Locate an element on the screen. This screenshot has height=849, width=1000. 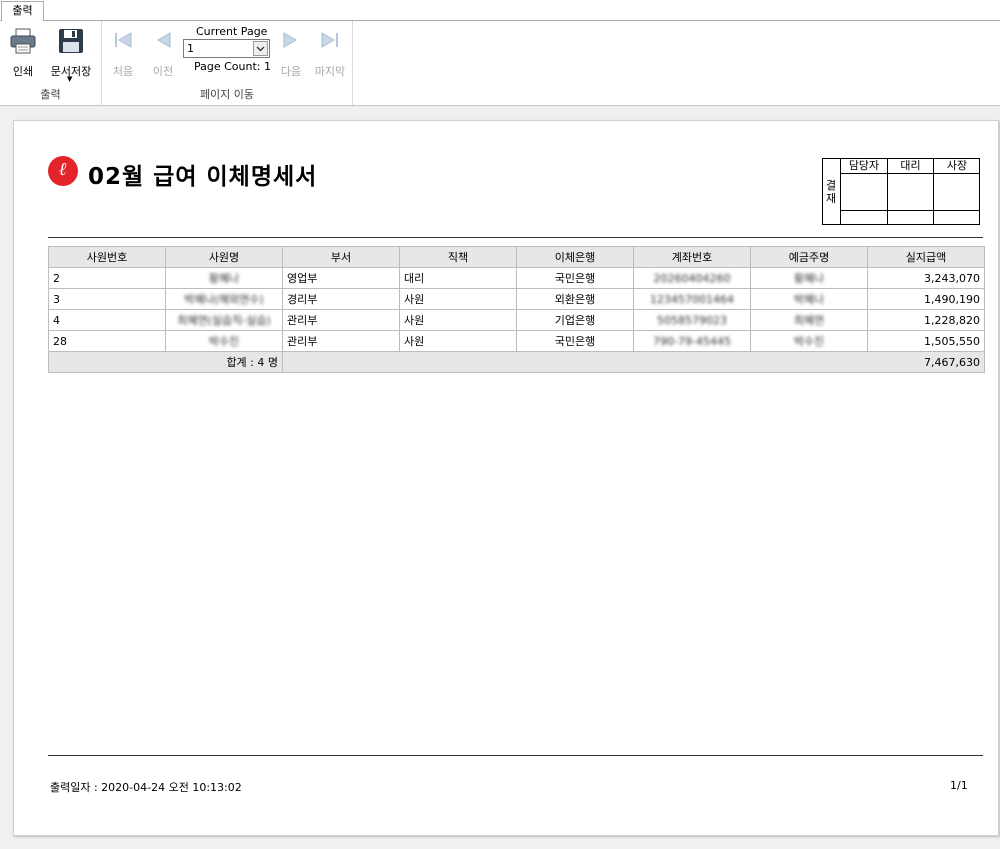
current-page-select: 1 is located at coordinates (226, 48).